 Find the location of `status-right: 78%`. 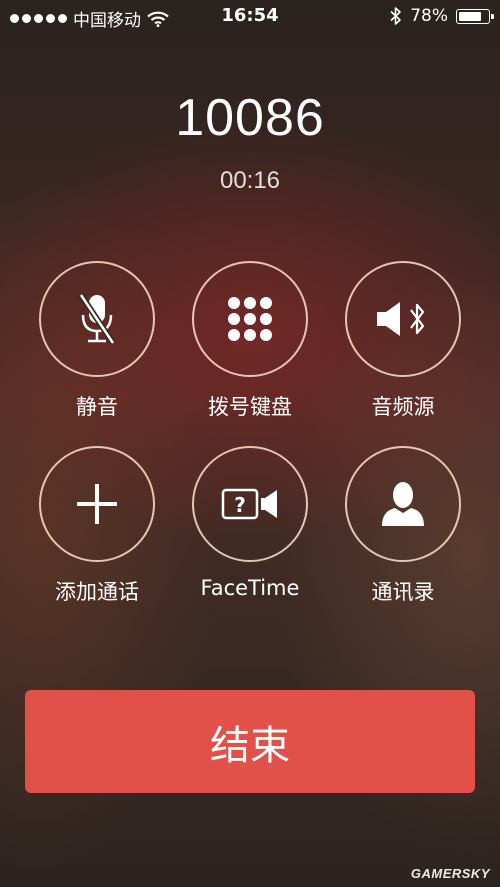

status-right: 78% is located at coordinates (442, 16).